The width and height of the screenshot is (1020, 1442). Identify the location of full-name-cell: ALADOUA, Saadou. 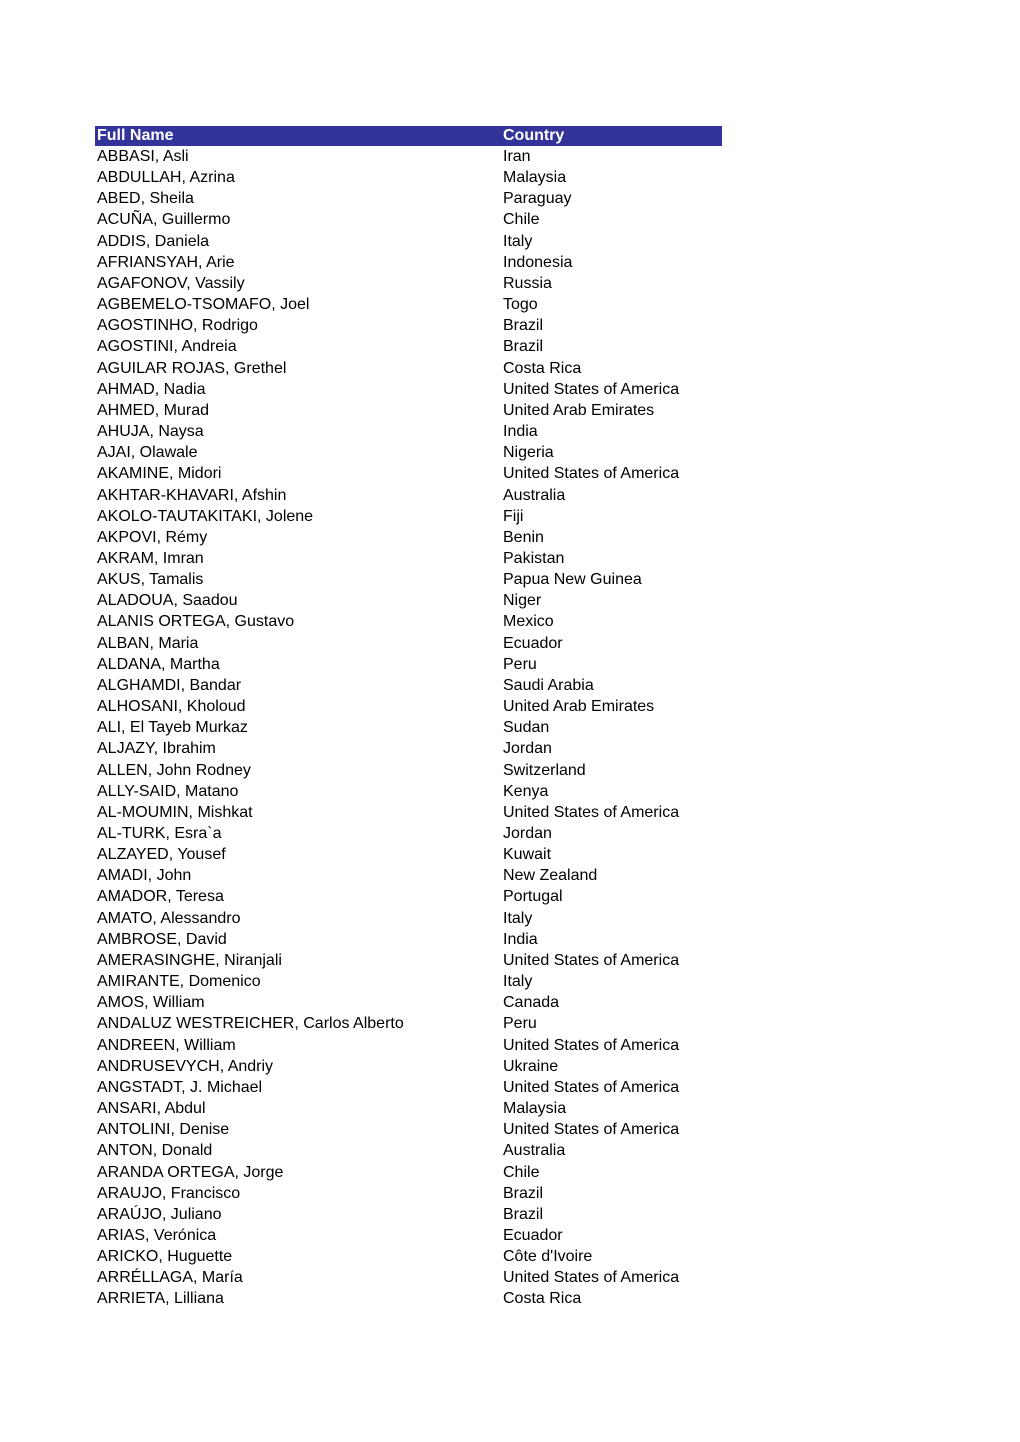
(167, 601).